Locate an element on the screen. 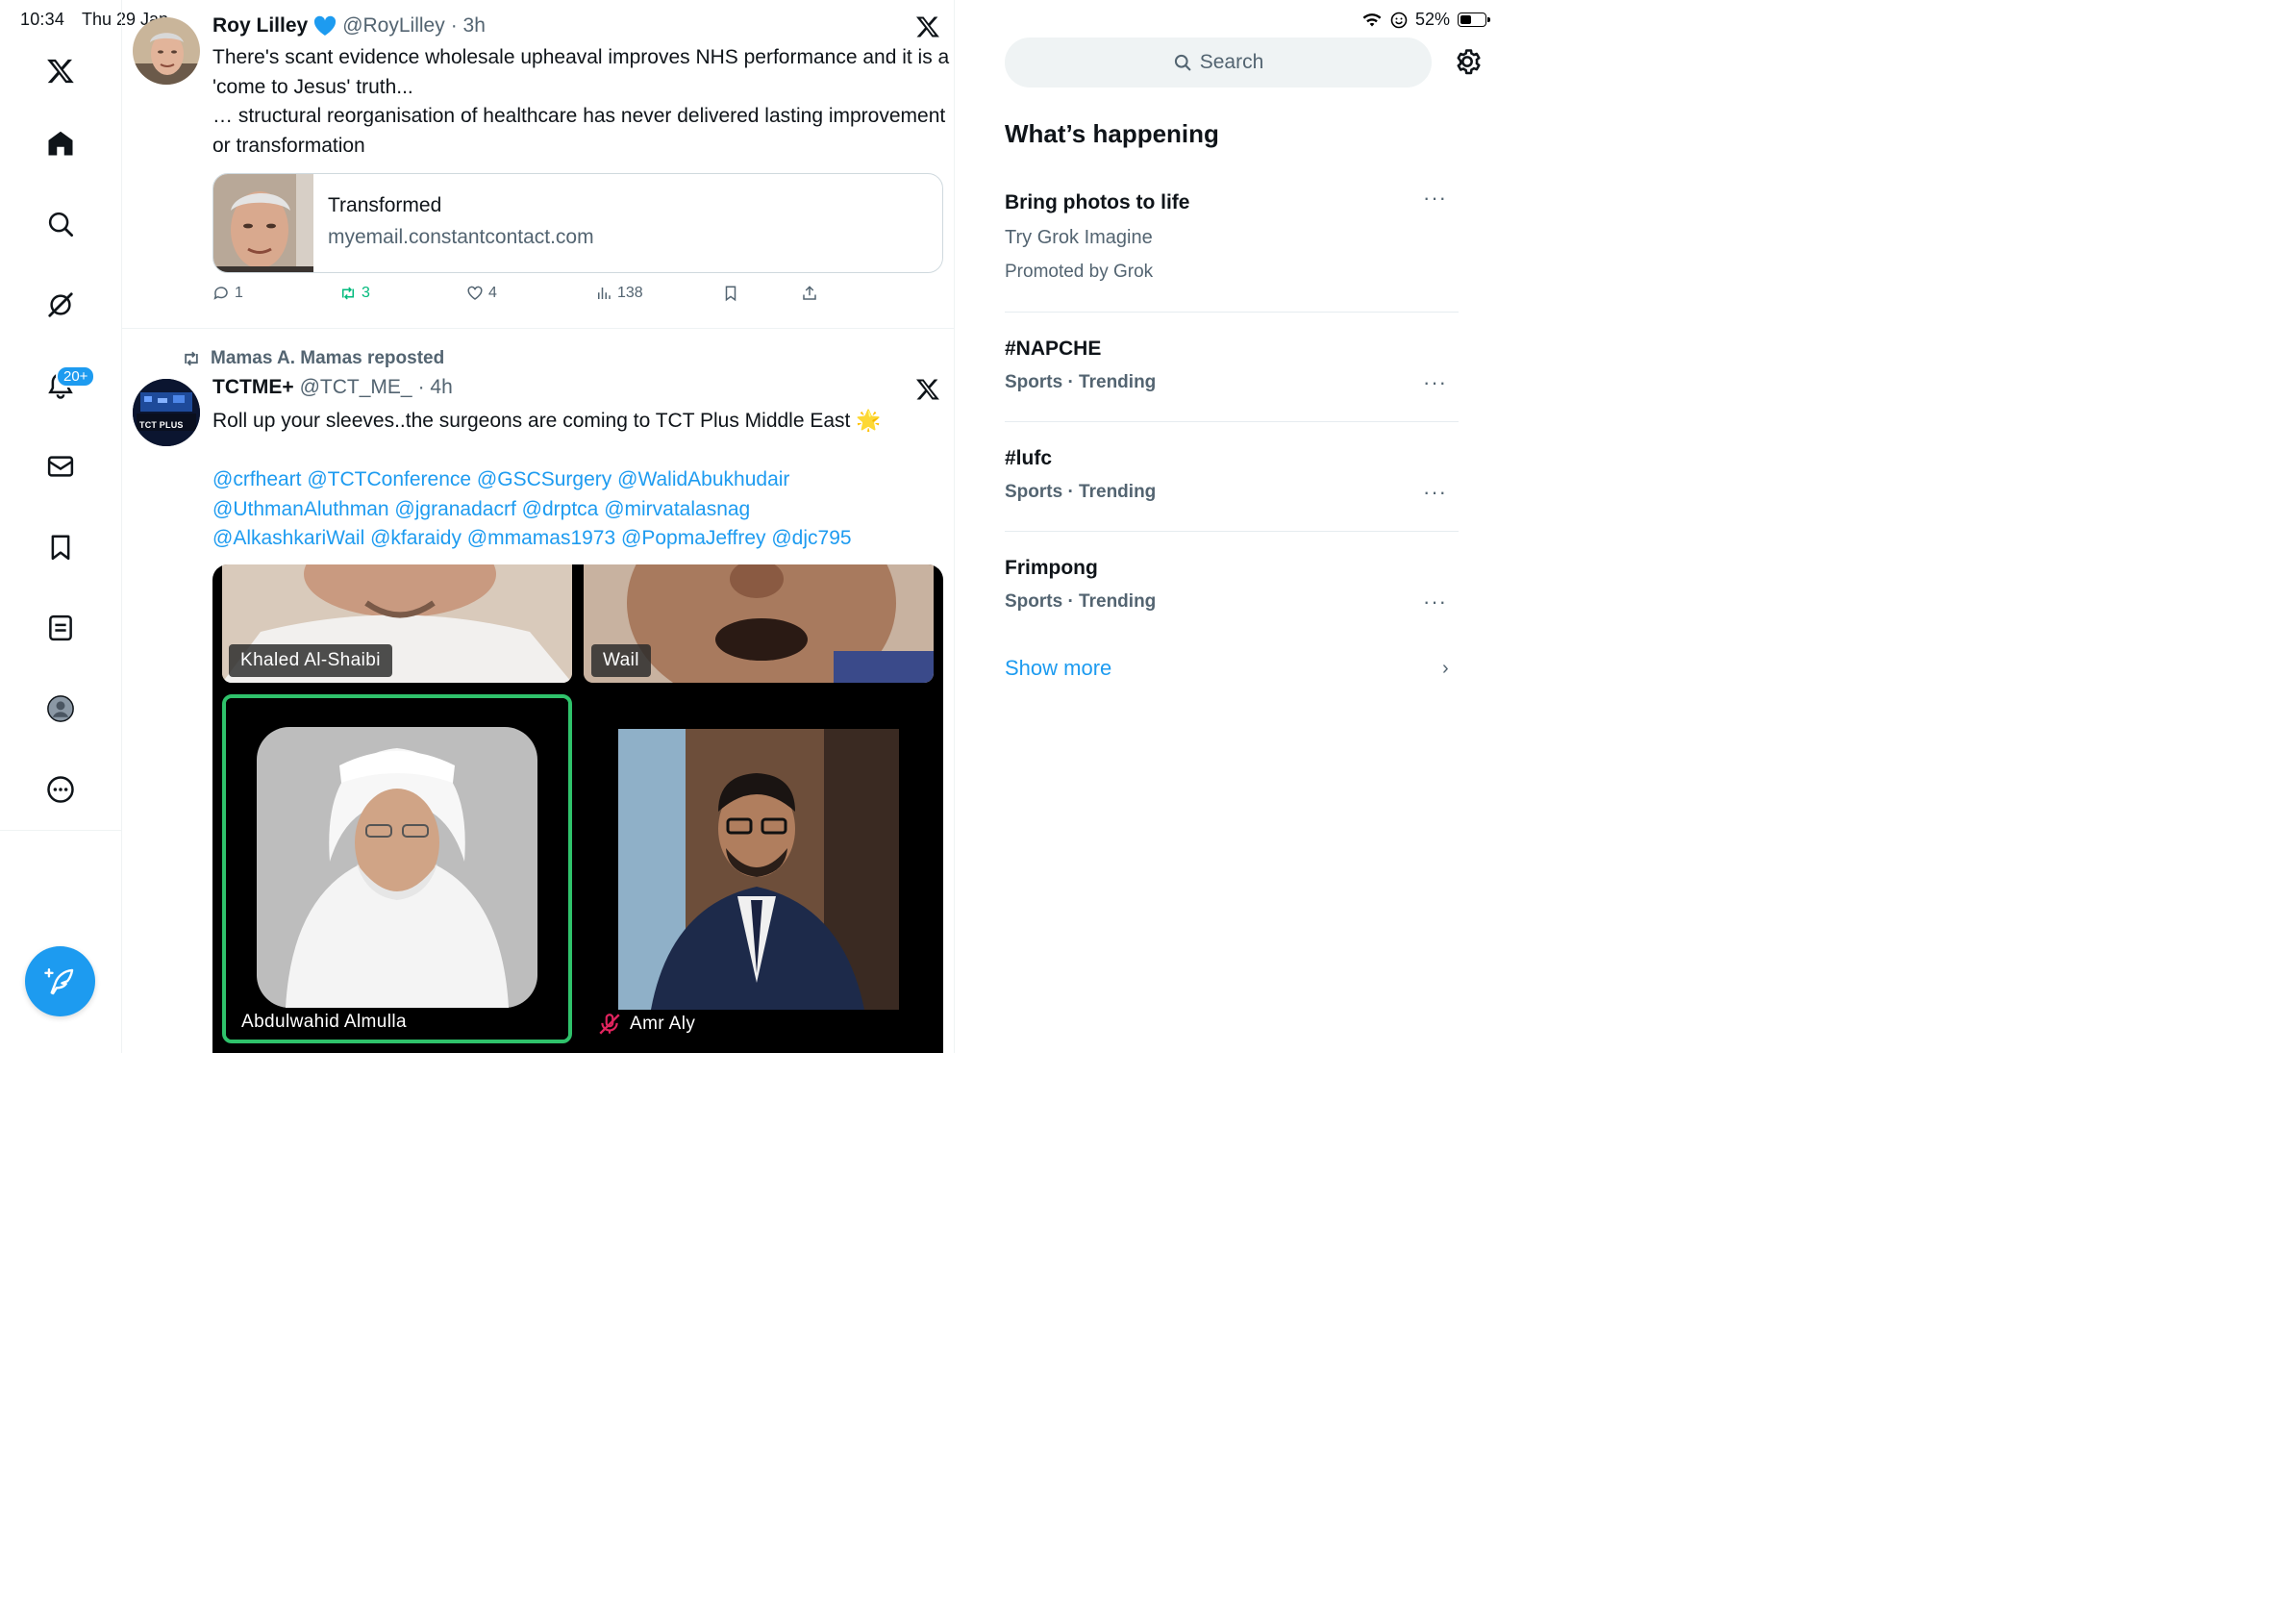 The width and height of the screenshot is (2296, 1604). tweet-header: Roy Lilley @RoyLilley · 3h is located at coordinates (349, 26).